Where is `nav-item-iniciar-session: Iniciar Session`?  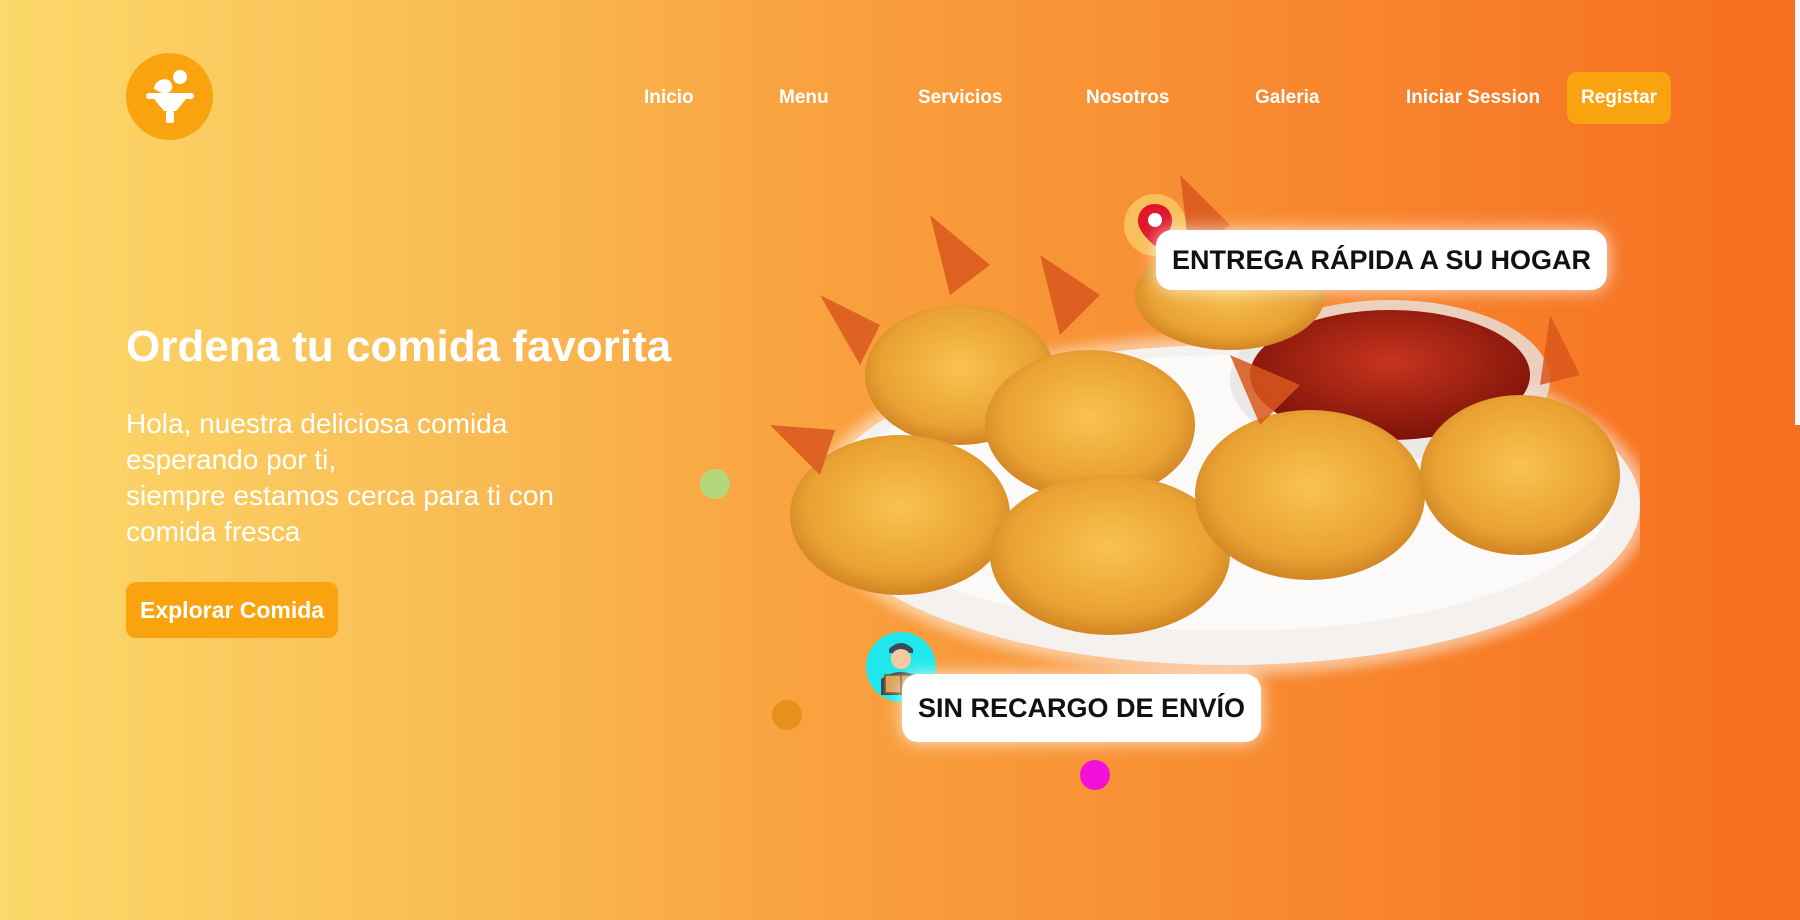
nav-item-iniciar-session: Iniciar Session is located at coordinates (1473, 98).